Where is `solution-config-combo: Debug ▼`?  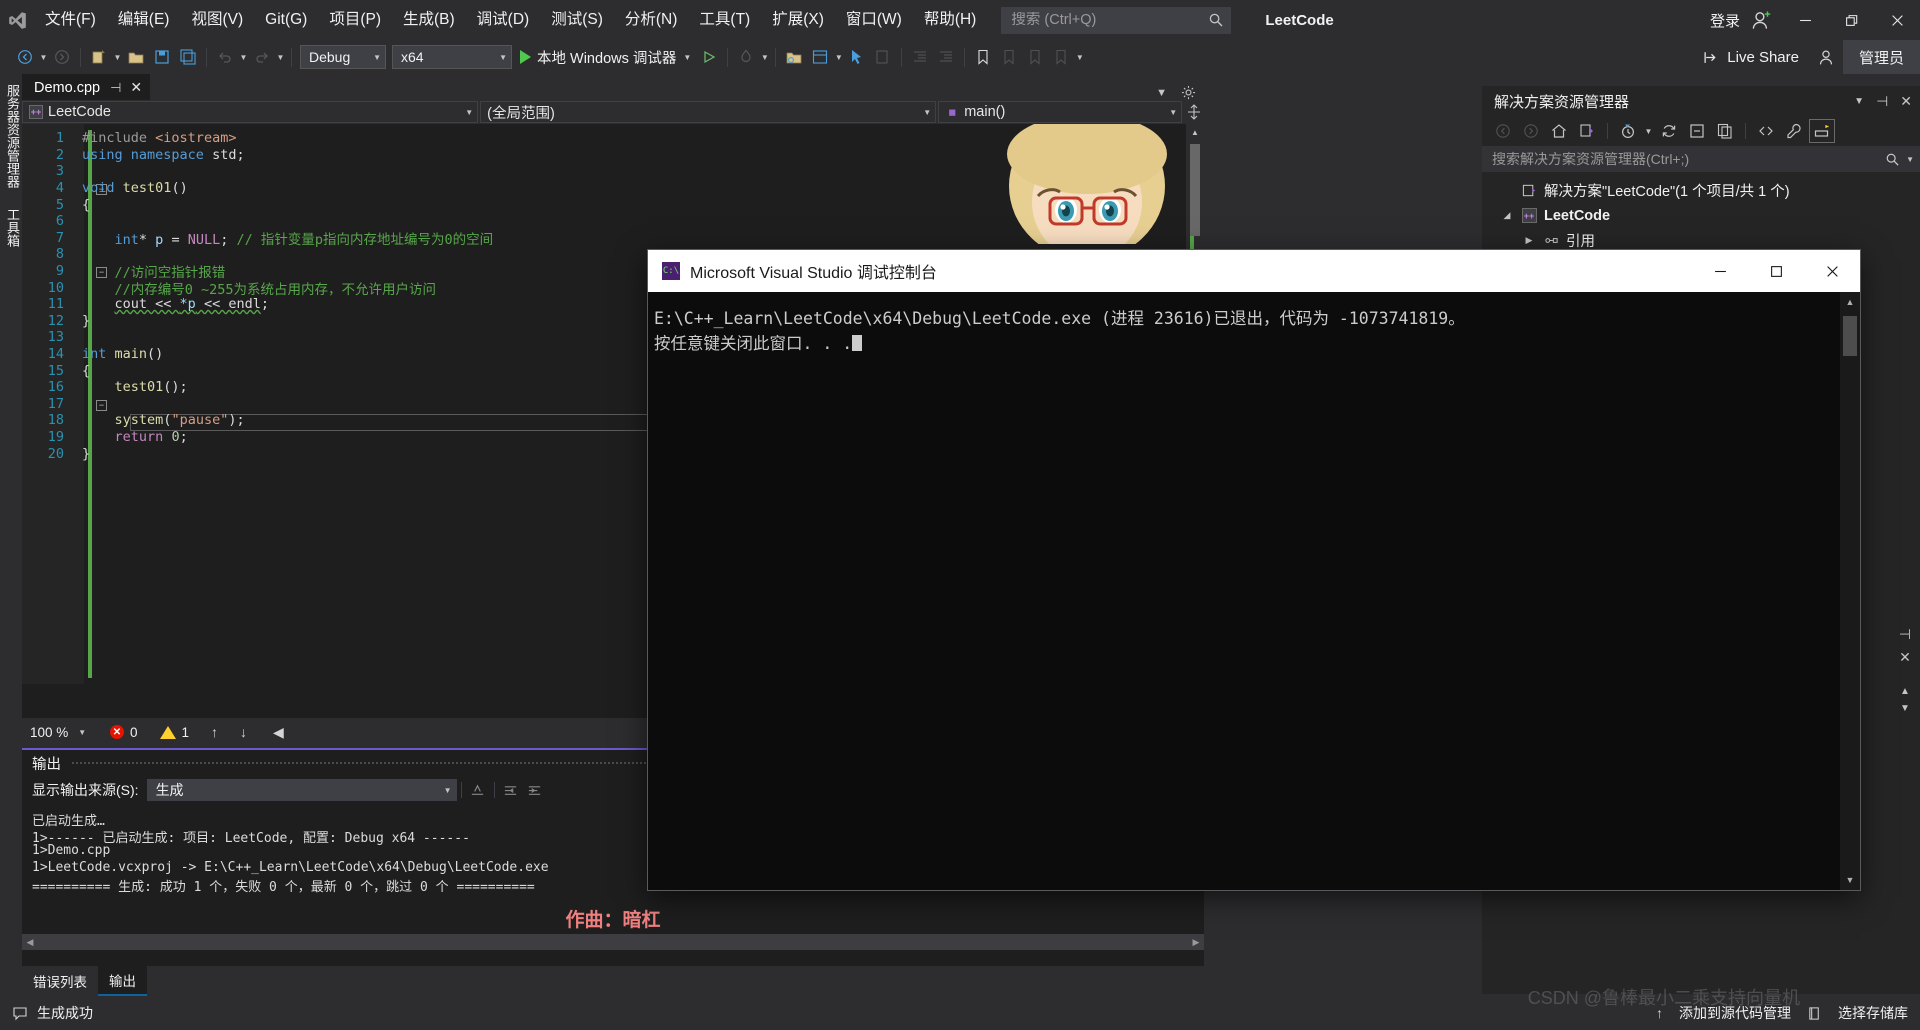
solution-config-combo: Debug ▼ is located at coordinates (343, 57).